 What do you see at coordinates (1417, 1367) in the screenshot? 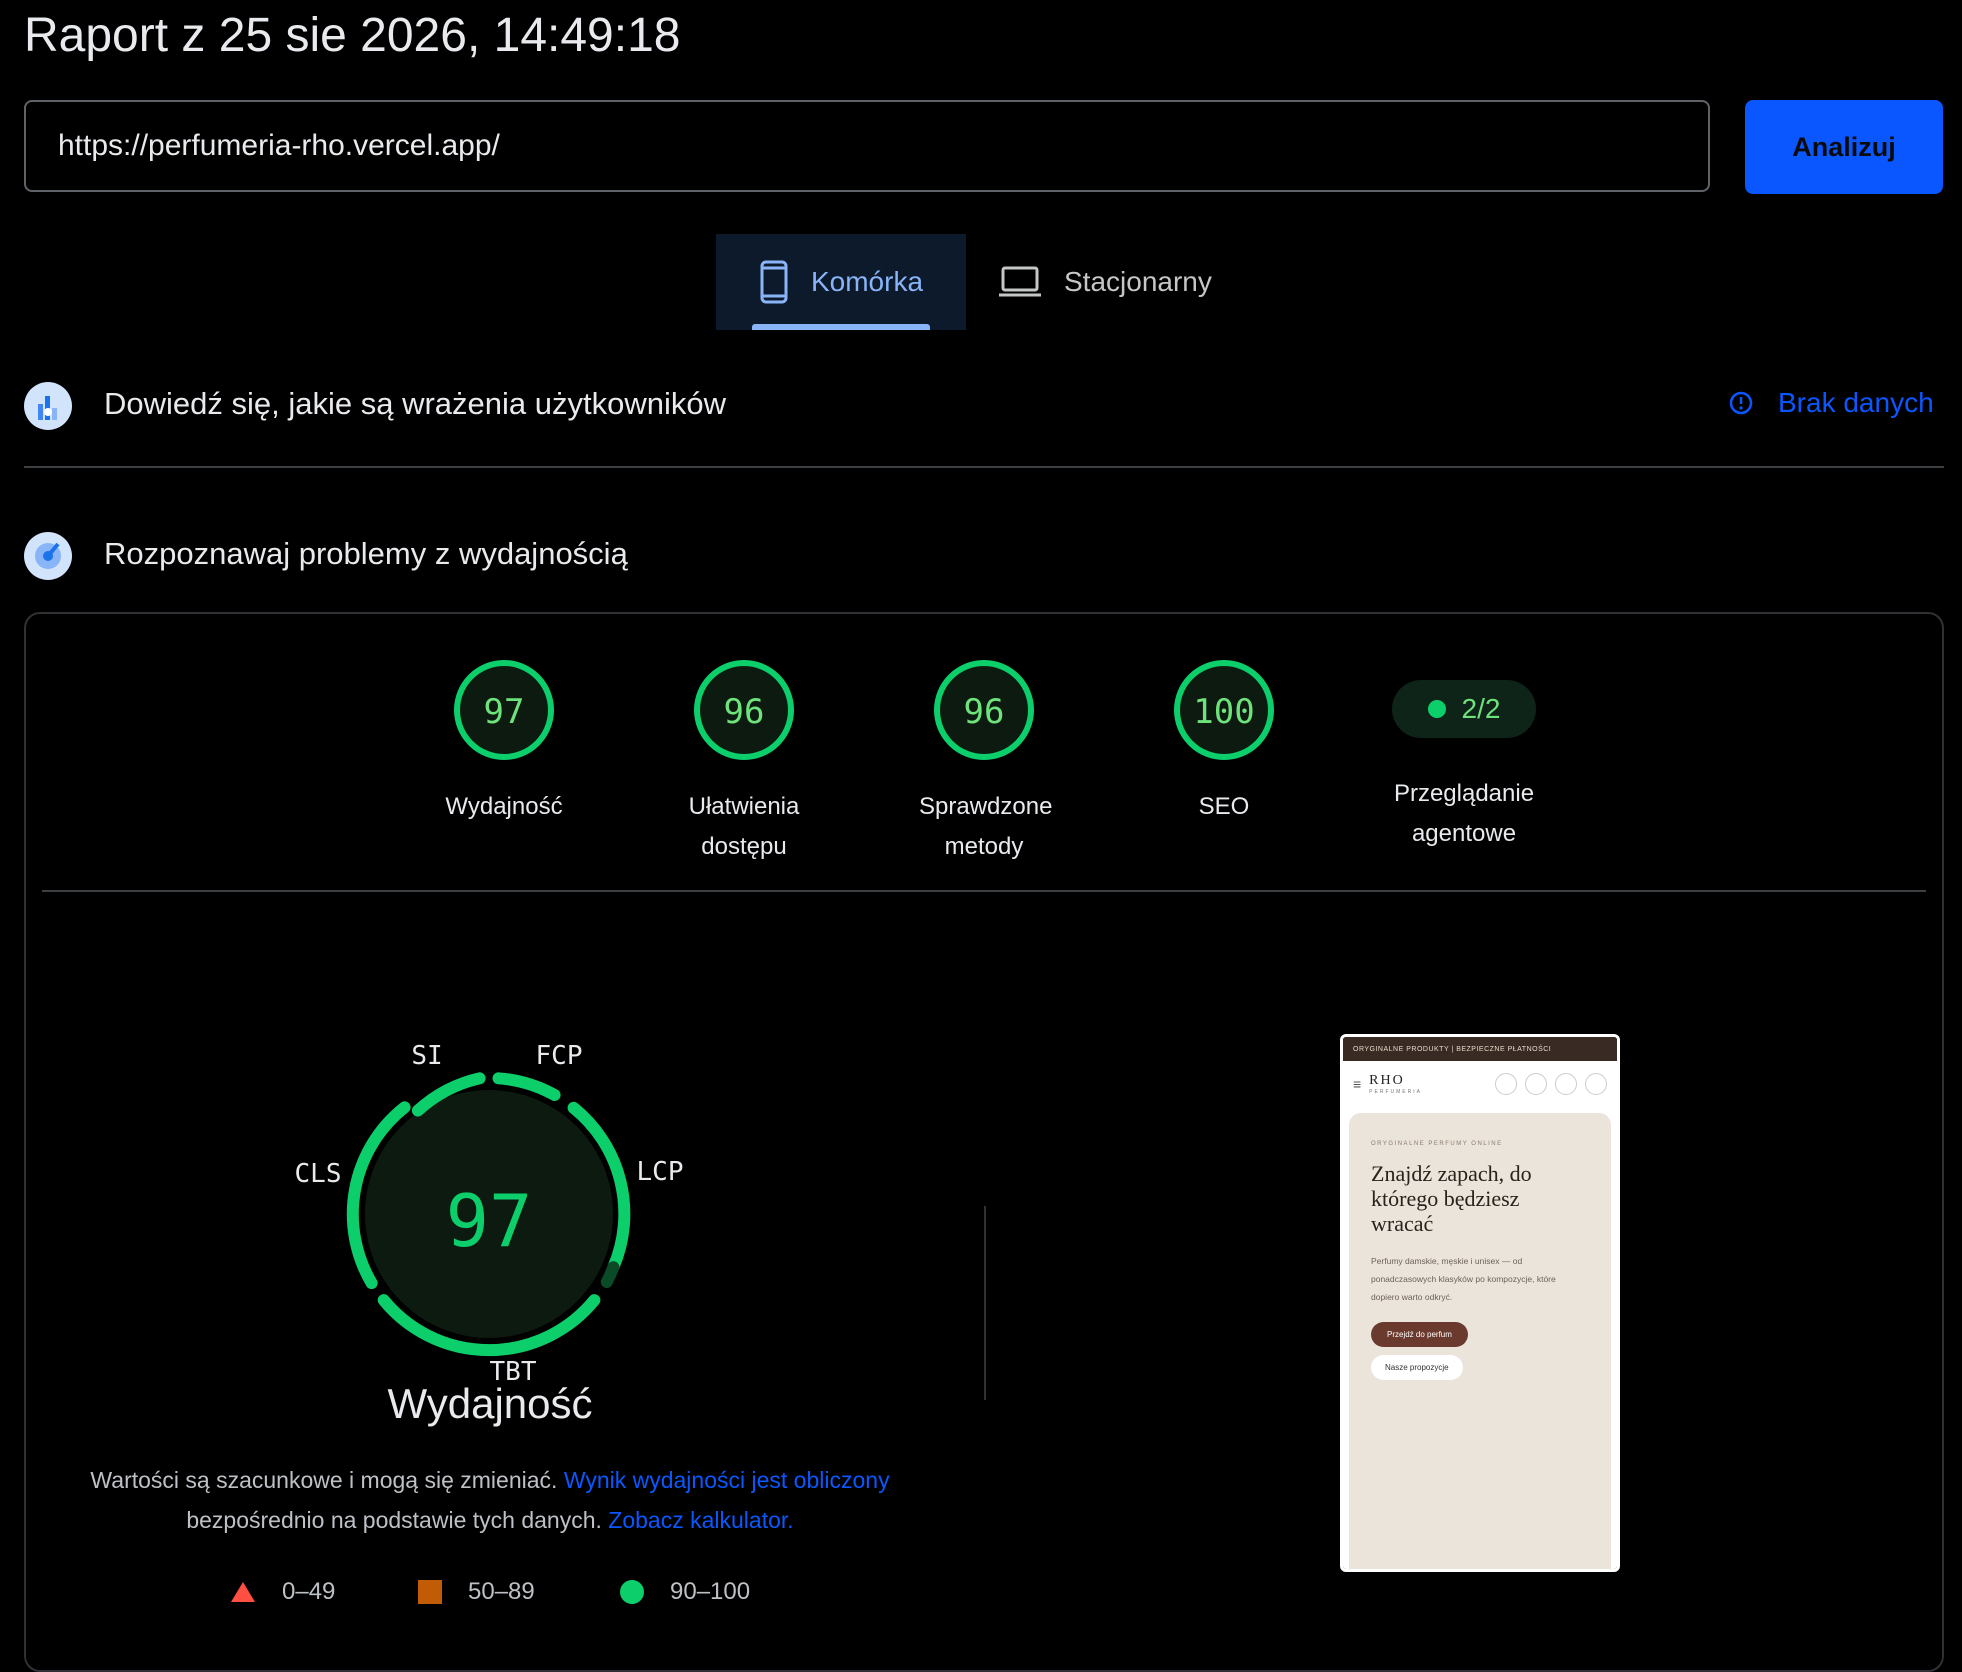
I see `thumb-cta-secondary: Nasze propozycje` at bounding box center [1417, 1367].